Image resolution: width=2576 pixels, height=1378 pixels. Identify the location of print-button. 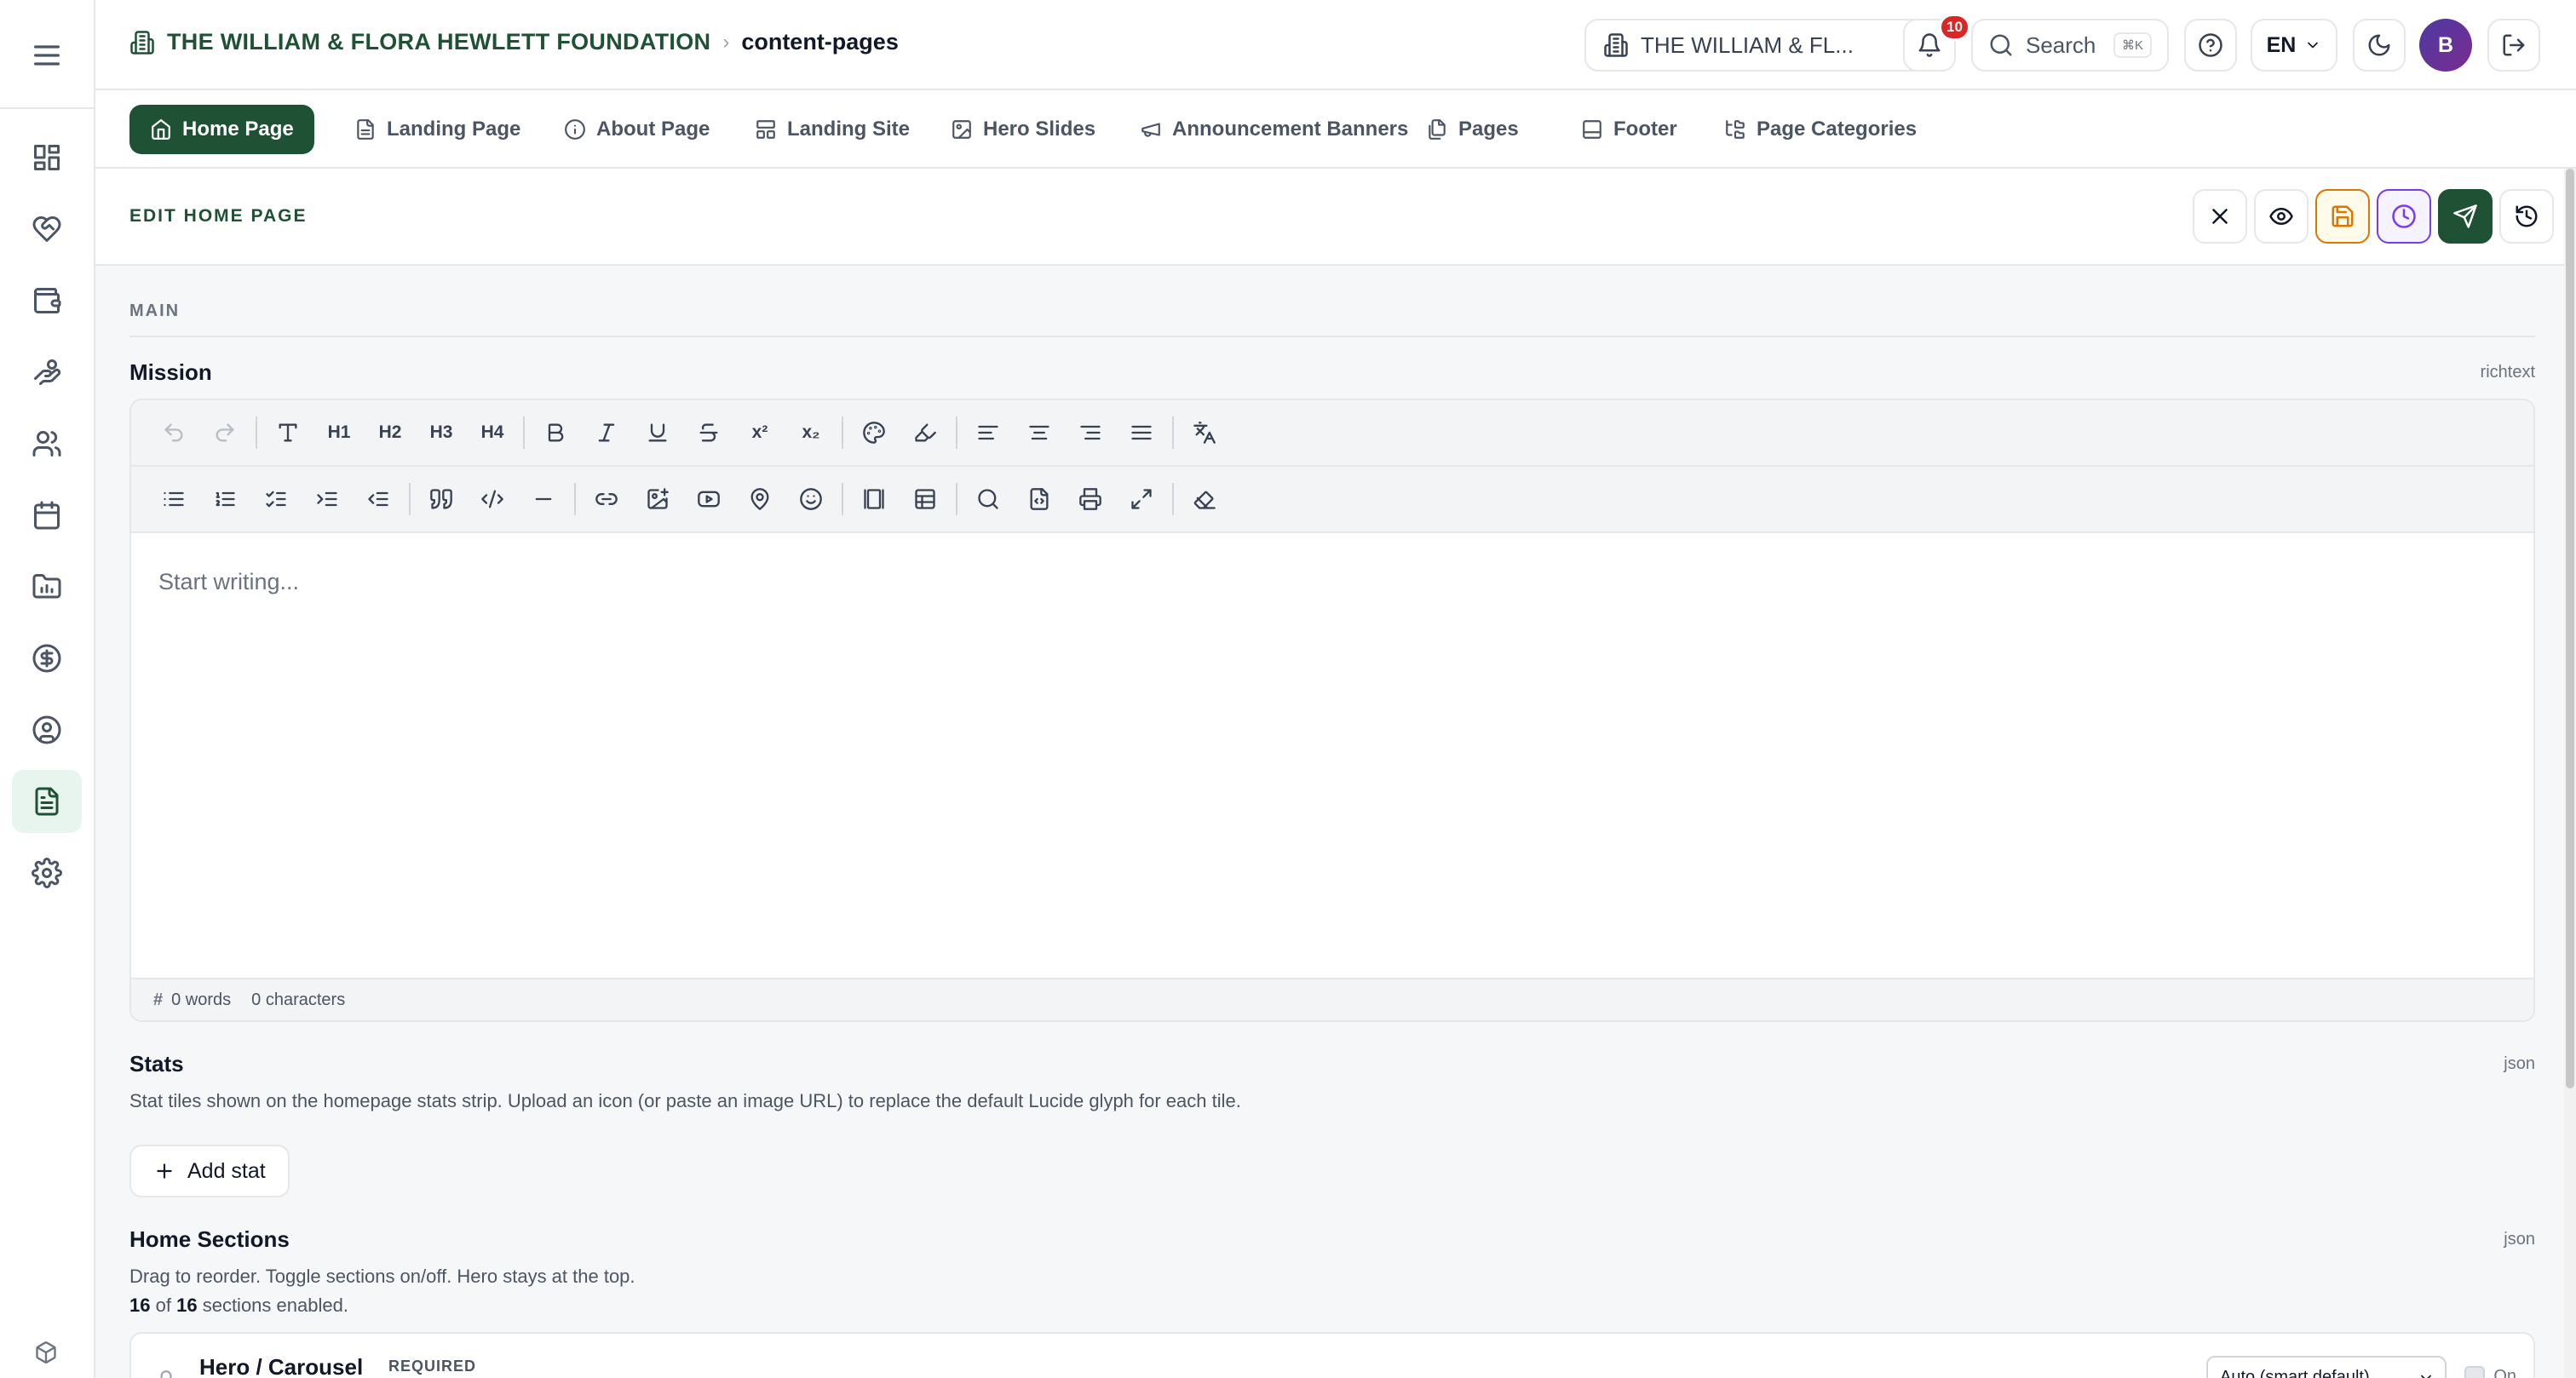
(1090, 499).